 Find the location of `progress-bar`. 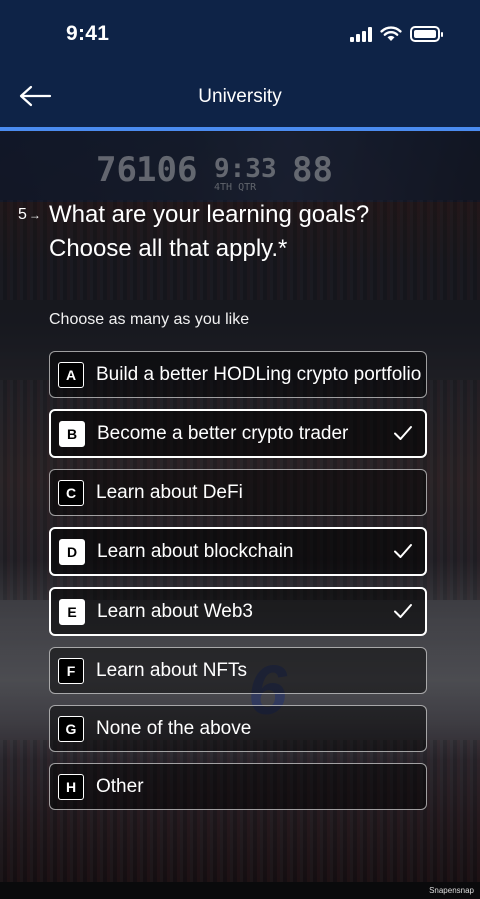

progress-bar is located at coordinates (240, 129).